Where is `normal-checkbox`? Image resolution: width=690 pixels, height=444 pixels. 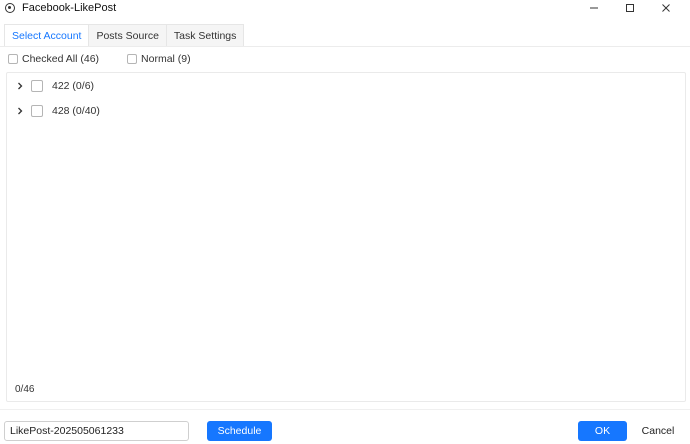
normal-checkbox is located at coordinates (132, 59).